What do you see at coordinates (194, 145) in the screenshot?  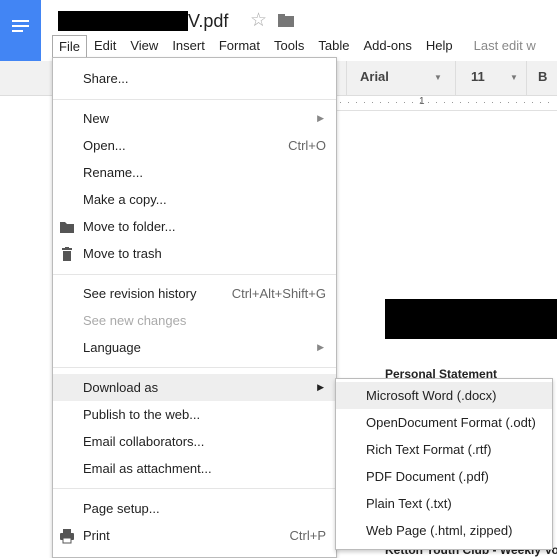 I see `menu-item-open: Open... Ctrl+O` at bounding box center [194, 145].